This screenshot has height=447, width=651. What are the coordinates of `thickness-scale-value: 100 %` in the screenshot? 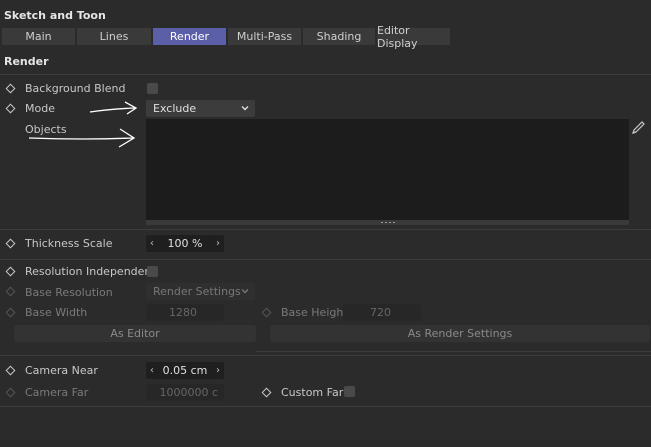 It's located at (185, 243).